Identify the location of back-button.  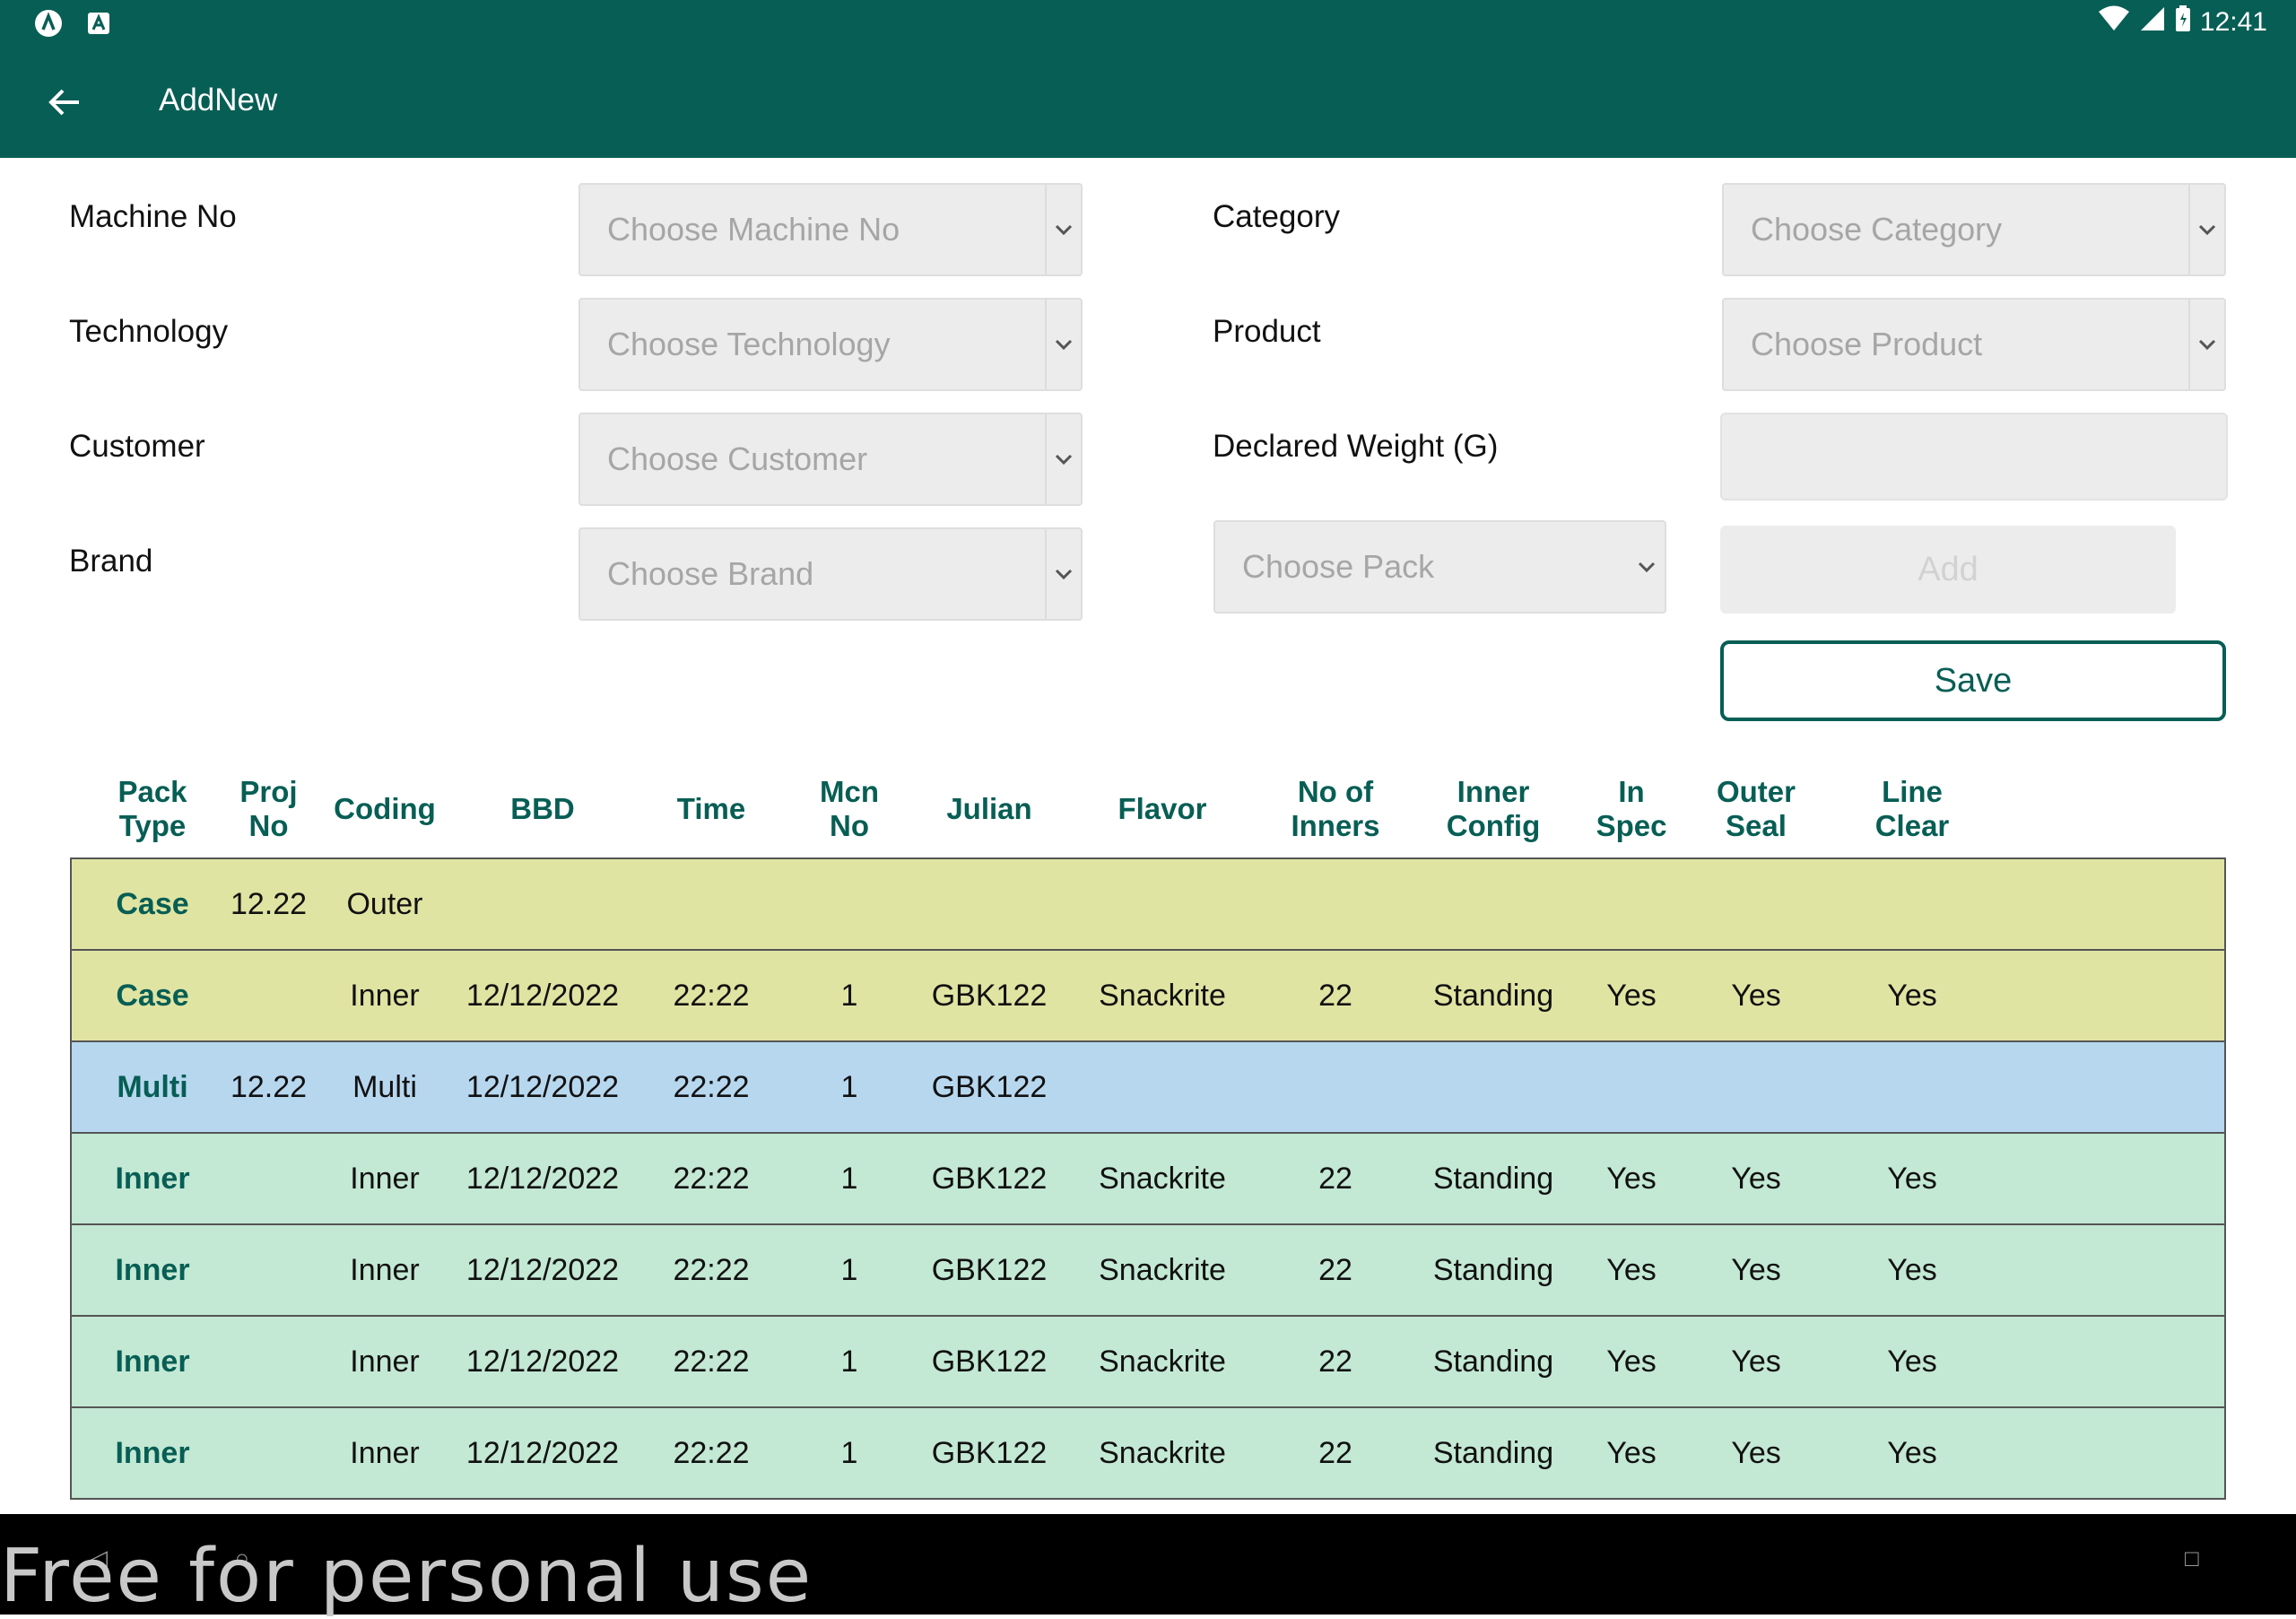
(64, 102).